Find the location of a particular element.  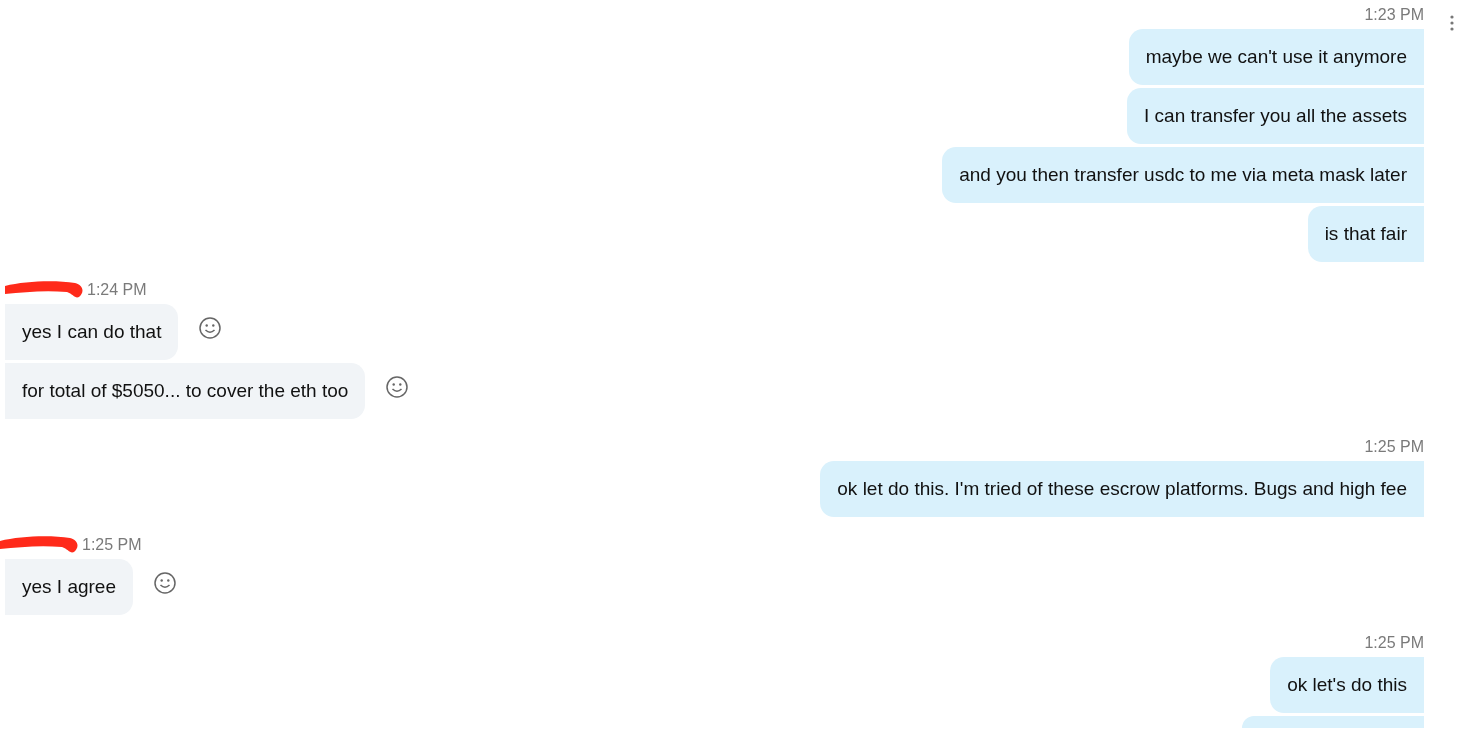

message-bubble: ok let's do this is located at coordinates (1347, 685).